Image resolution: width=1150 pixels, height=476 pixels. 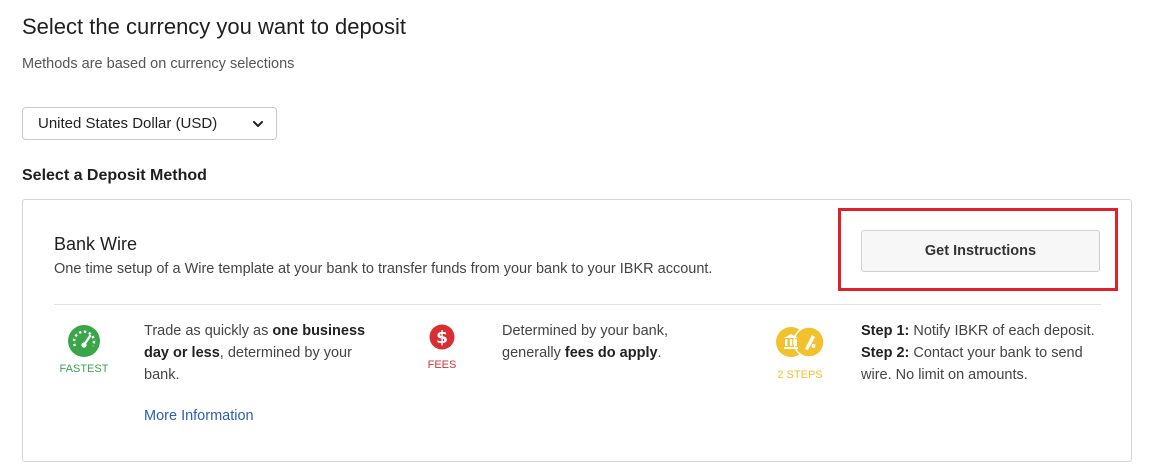 What do you see at coordinates (980, 251) in the screenshot?
I see `get-instructions-button: Get Instructions` at bounding box center [980, 251].